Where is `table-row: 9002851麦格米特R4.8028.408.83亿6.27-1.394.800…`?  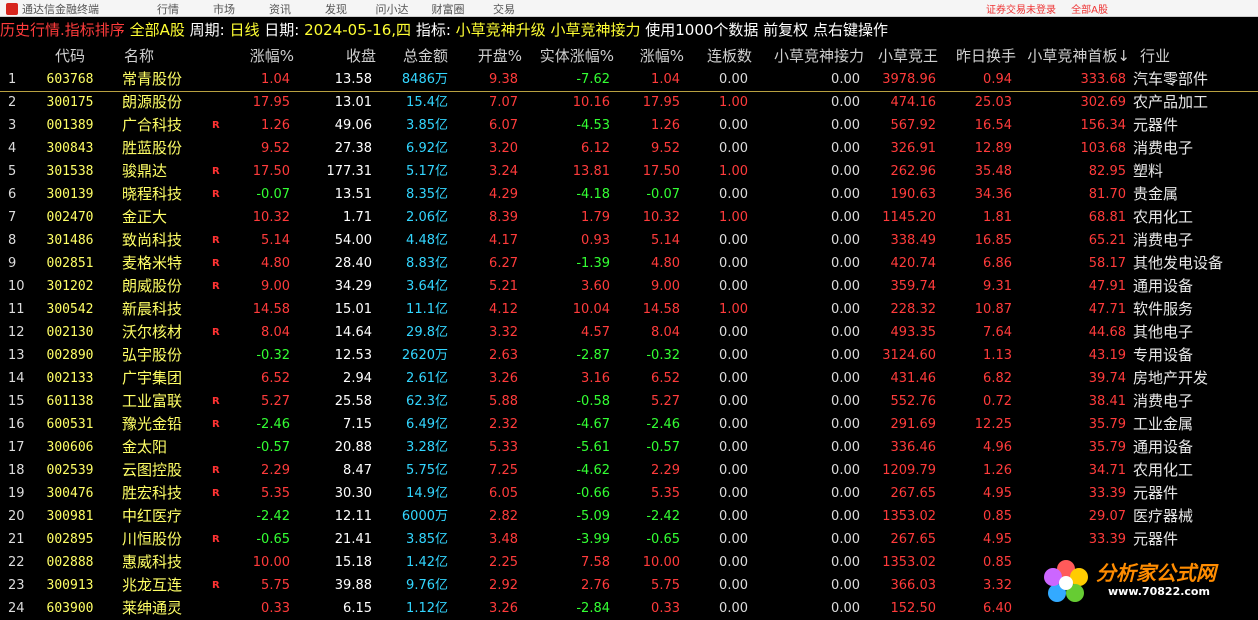 table-row: 9002851麦格米特R4.8028.408.83亿6.27-1.394.800… is located at coordinates (629, 263).